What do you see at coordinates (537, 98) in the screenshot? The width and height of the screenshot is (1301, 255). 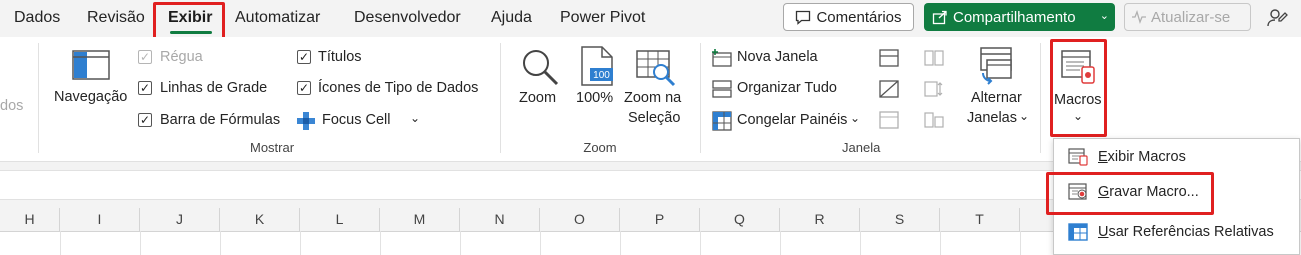 I see `zoom-button: Zoom` at bounding box center [537, 98].